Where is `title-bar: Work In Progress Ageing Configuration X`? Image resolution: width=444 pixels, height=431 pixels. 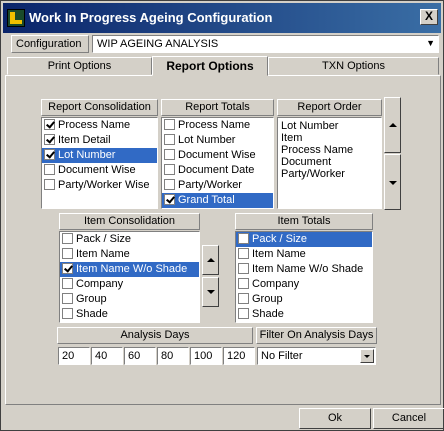 title-bar: Work In Progress Ageing Configuration X is located at coordinates (222, 18).